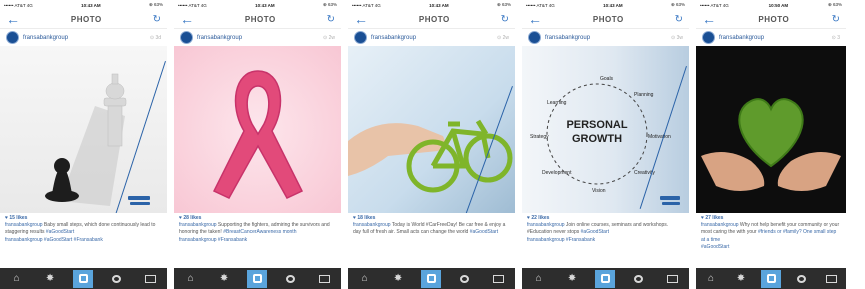 This screenshot has width=865, height=289. What do you see at coordinates (771, 247) in the screenshot?
I see `comment-line: #aGoodStart` at bounding box center [771, 247].